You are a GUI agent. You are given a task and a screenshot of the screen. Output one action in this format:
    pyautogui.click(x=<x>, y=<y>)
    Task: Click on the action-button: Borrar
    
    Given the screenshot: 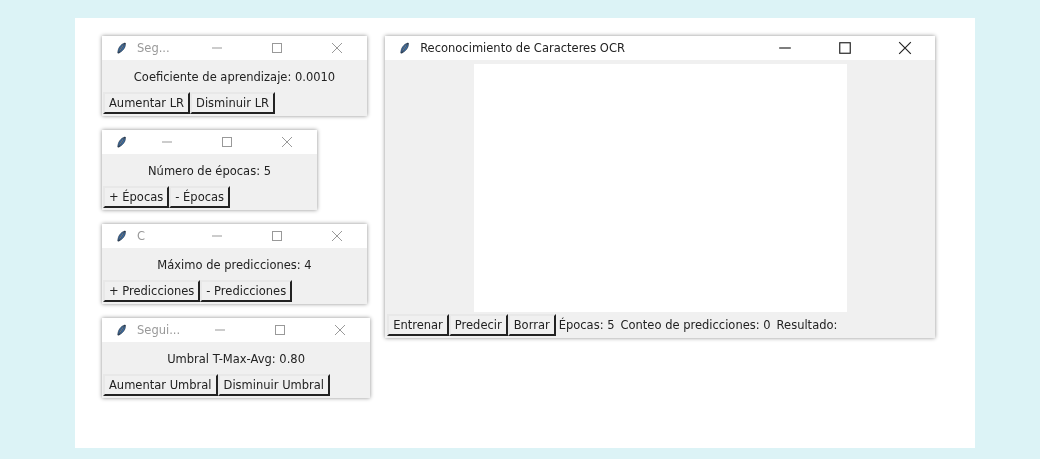 What is the action you would take?
    pyautogui.click(x=531, y=325)
    